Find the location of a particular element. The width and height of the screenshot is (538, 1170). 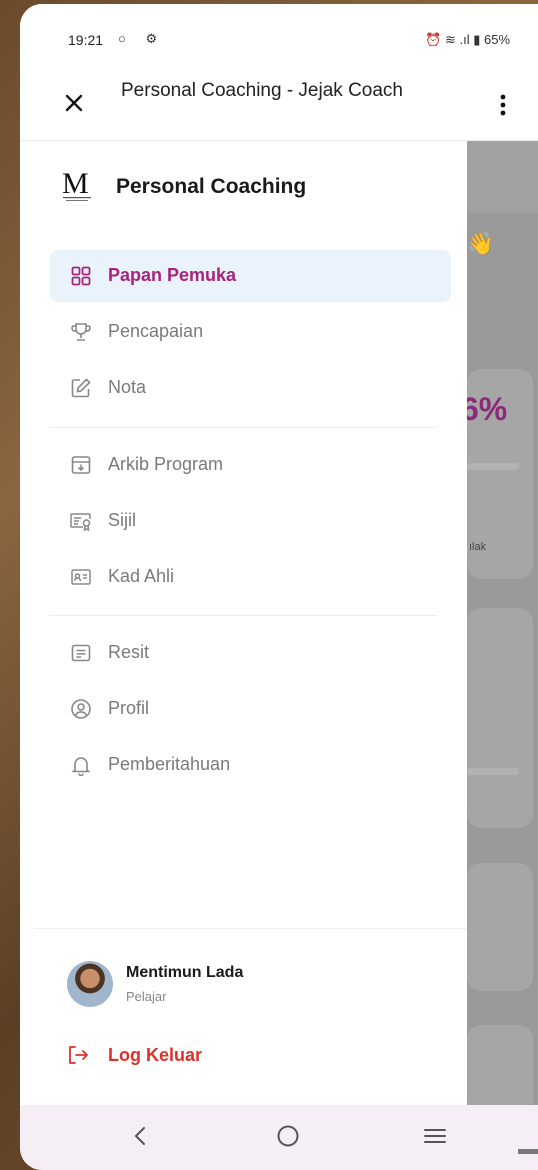

app-bar-title: Personal Coaching - Jejak Coach is located at coordinates (262, 90).